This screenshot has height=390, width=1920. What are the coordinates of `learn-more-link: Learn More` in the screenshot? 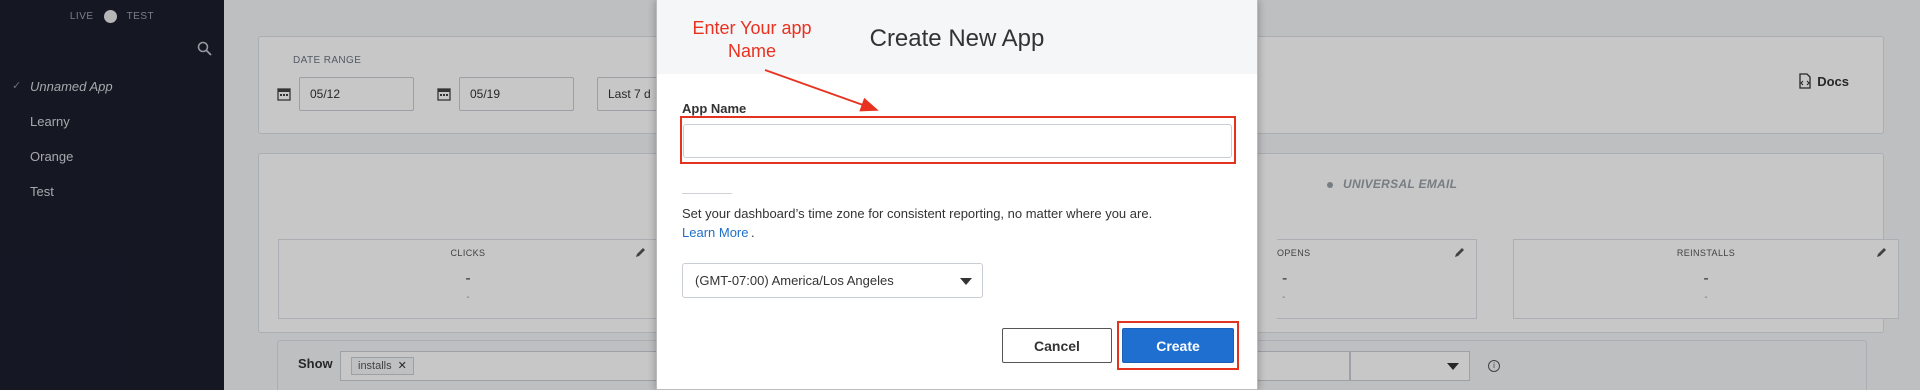 It's located at (715, 232).